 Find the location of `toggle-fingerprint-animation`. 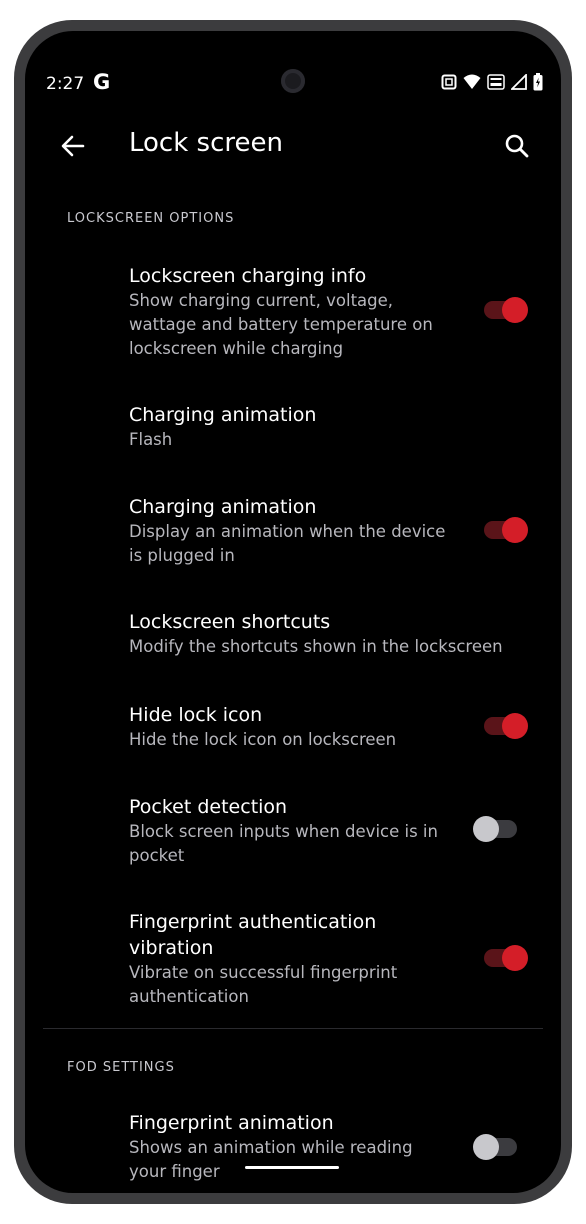

toggle-fingerprint-animation is located at coordinates (497, 1147).